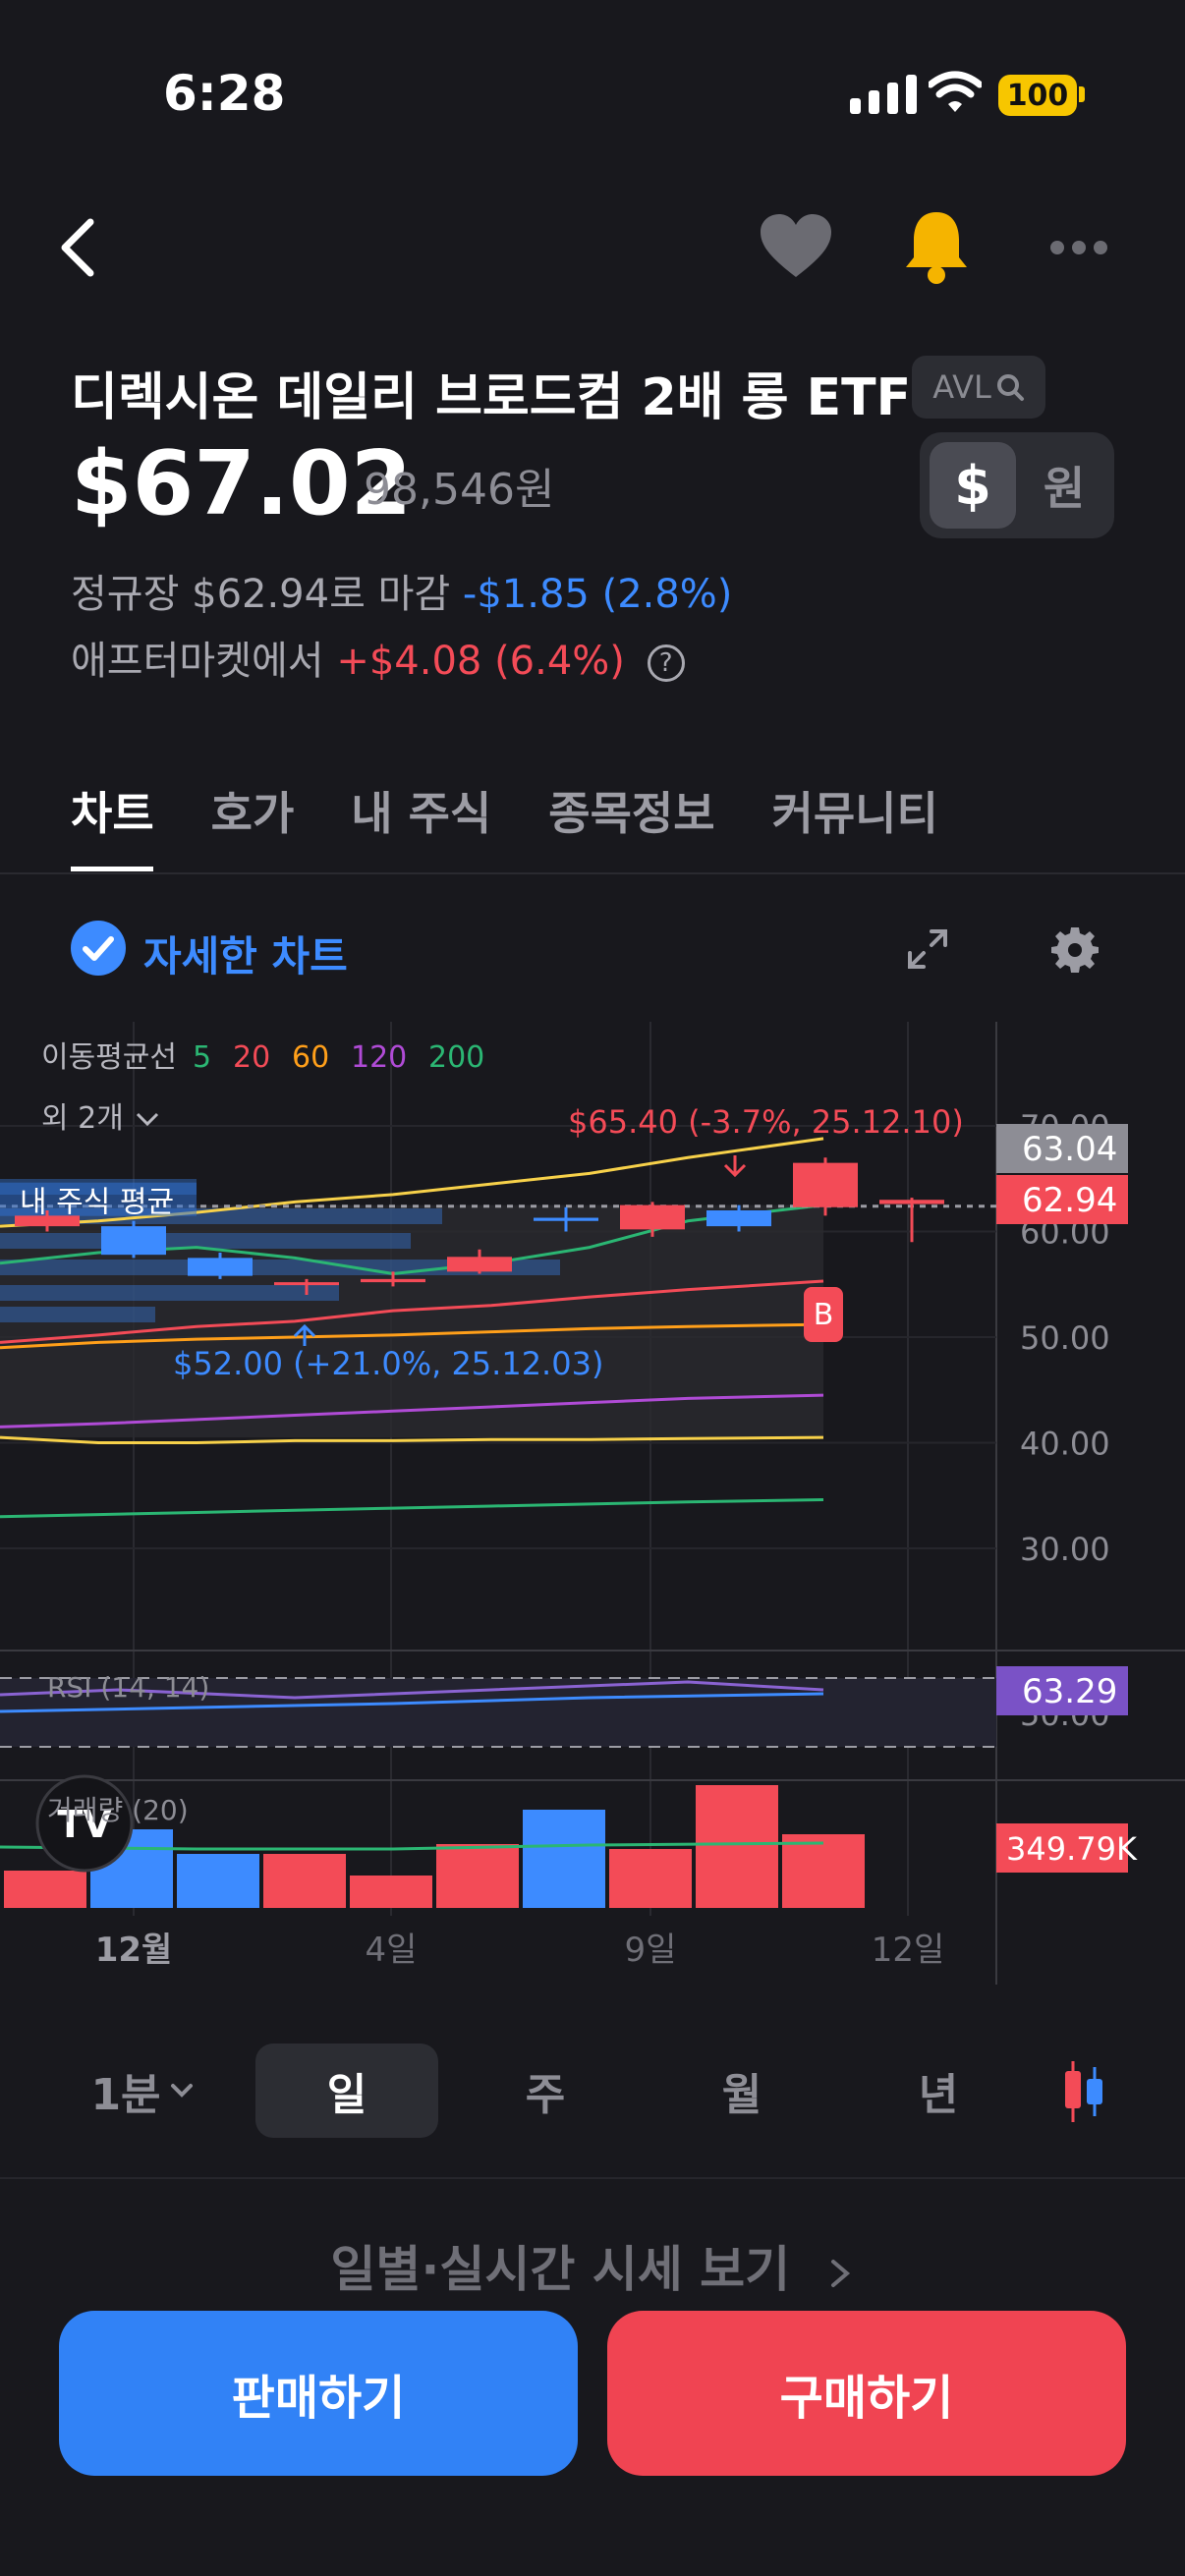 The height and width of the screenshot is (2576, 1185). I want to click on tab-orderbook: 호가, so click(253, 810).